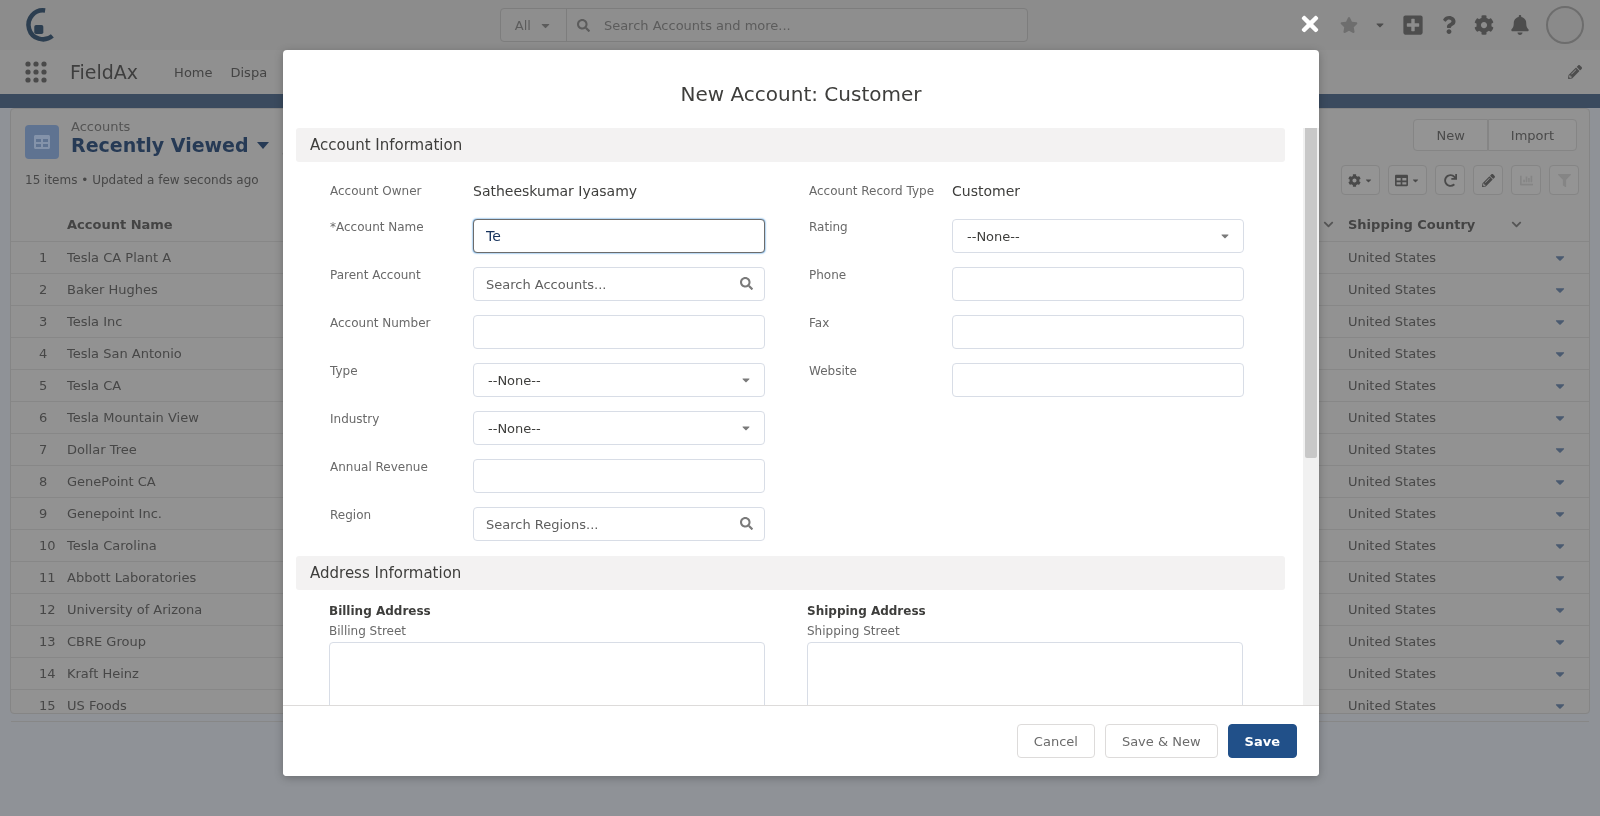  Describe the element at coordinates (1413, 25) in the screenshot. I see `add-icon` at that location.